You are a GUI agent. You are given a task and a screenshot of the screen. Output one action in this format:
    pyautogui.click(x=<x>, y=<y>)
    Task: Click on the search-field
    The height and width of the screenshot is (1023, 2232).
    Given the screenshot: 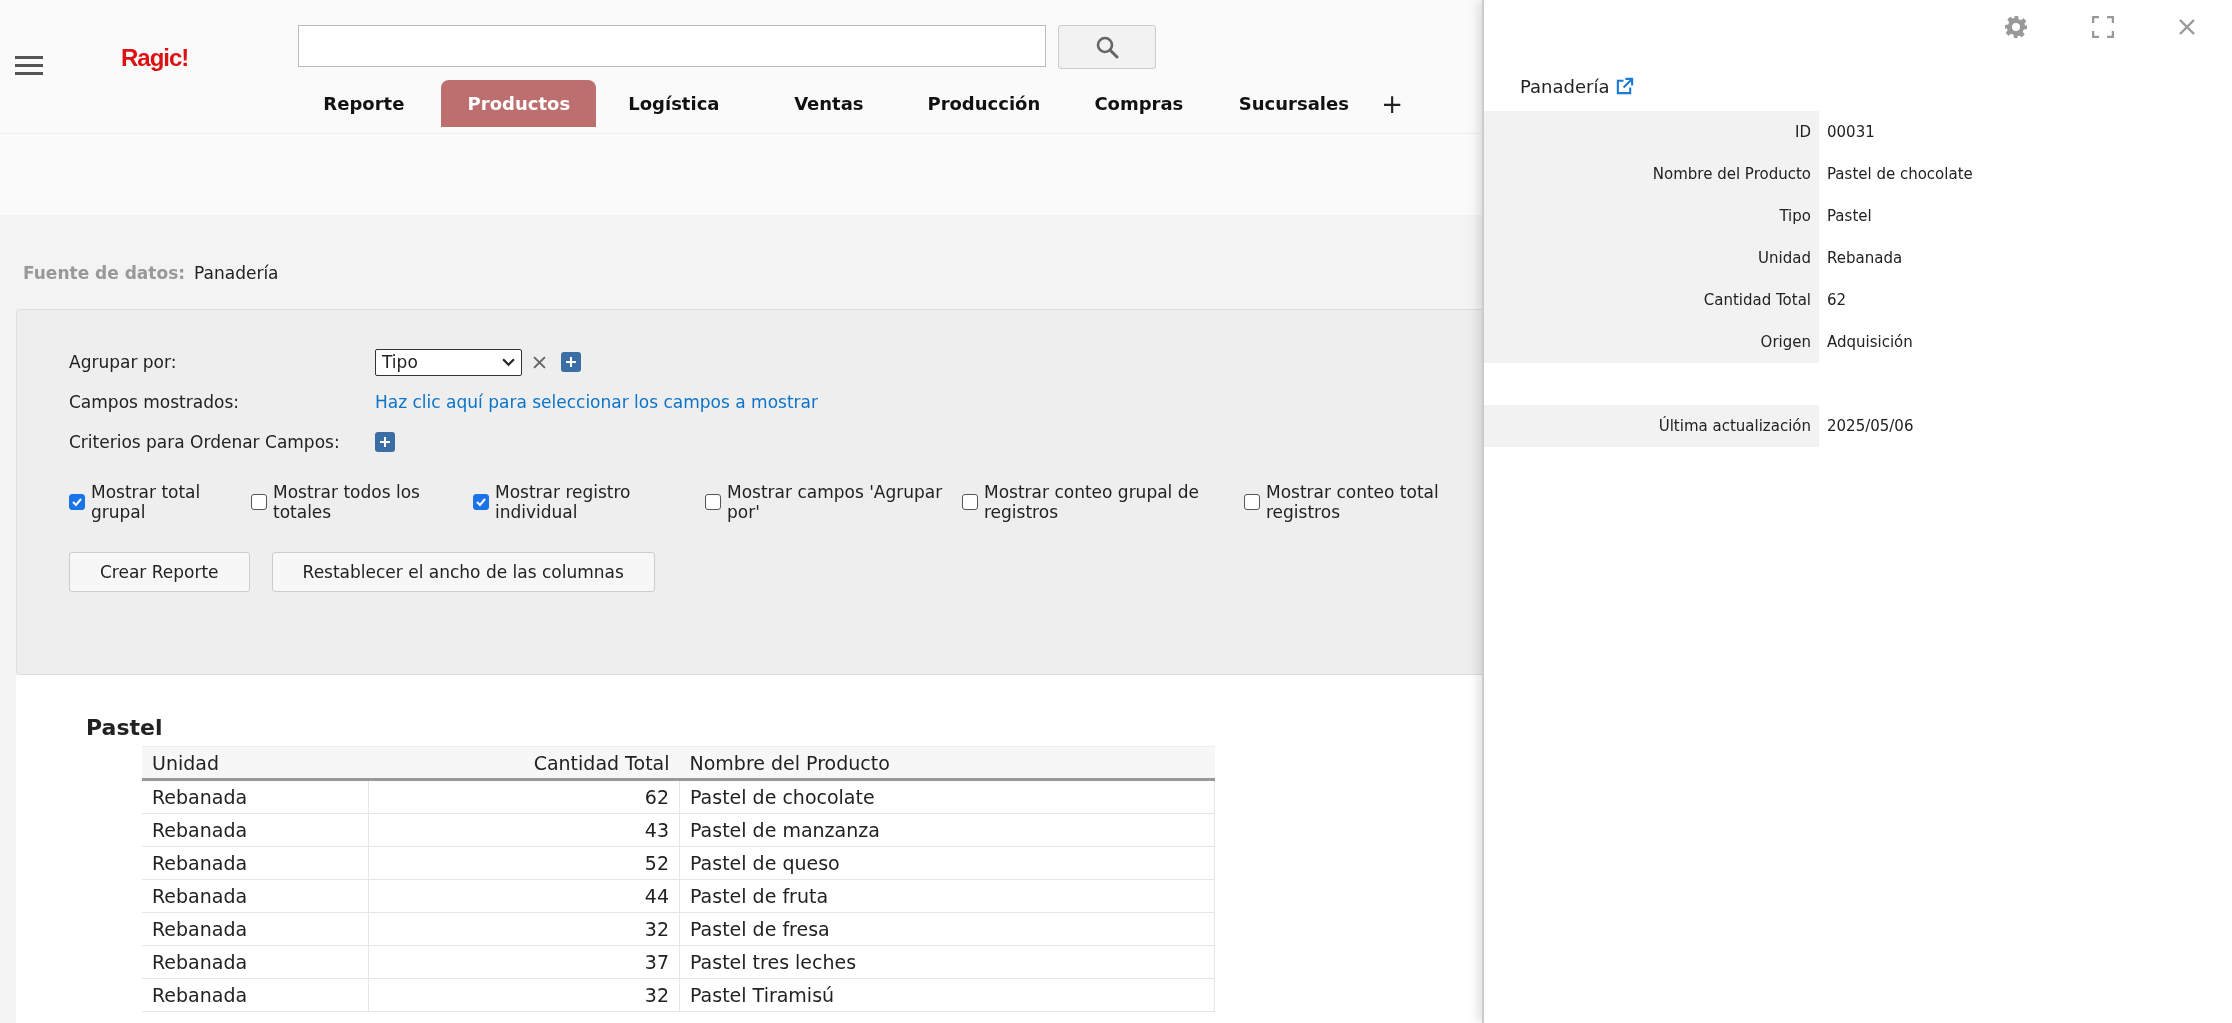 What is the action you would take?
    pyautogui.click(x=672, y=46)
    